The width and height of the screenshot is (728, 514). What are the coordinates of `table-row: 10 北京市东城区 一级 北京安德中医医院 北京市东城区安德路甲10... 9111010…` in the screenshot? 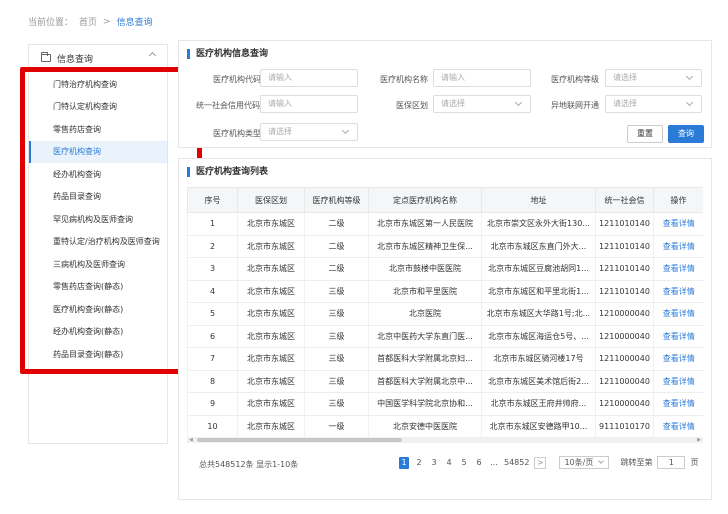 It's located at (445, 426).